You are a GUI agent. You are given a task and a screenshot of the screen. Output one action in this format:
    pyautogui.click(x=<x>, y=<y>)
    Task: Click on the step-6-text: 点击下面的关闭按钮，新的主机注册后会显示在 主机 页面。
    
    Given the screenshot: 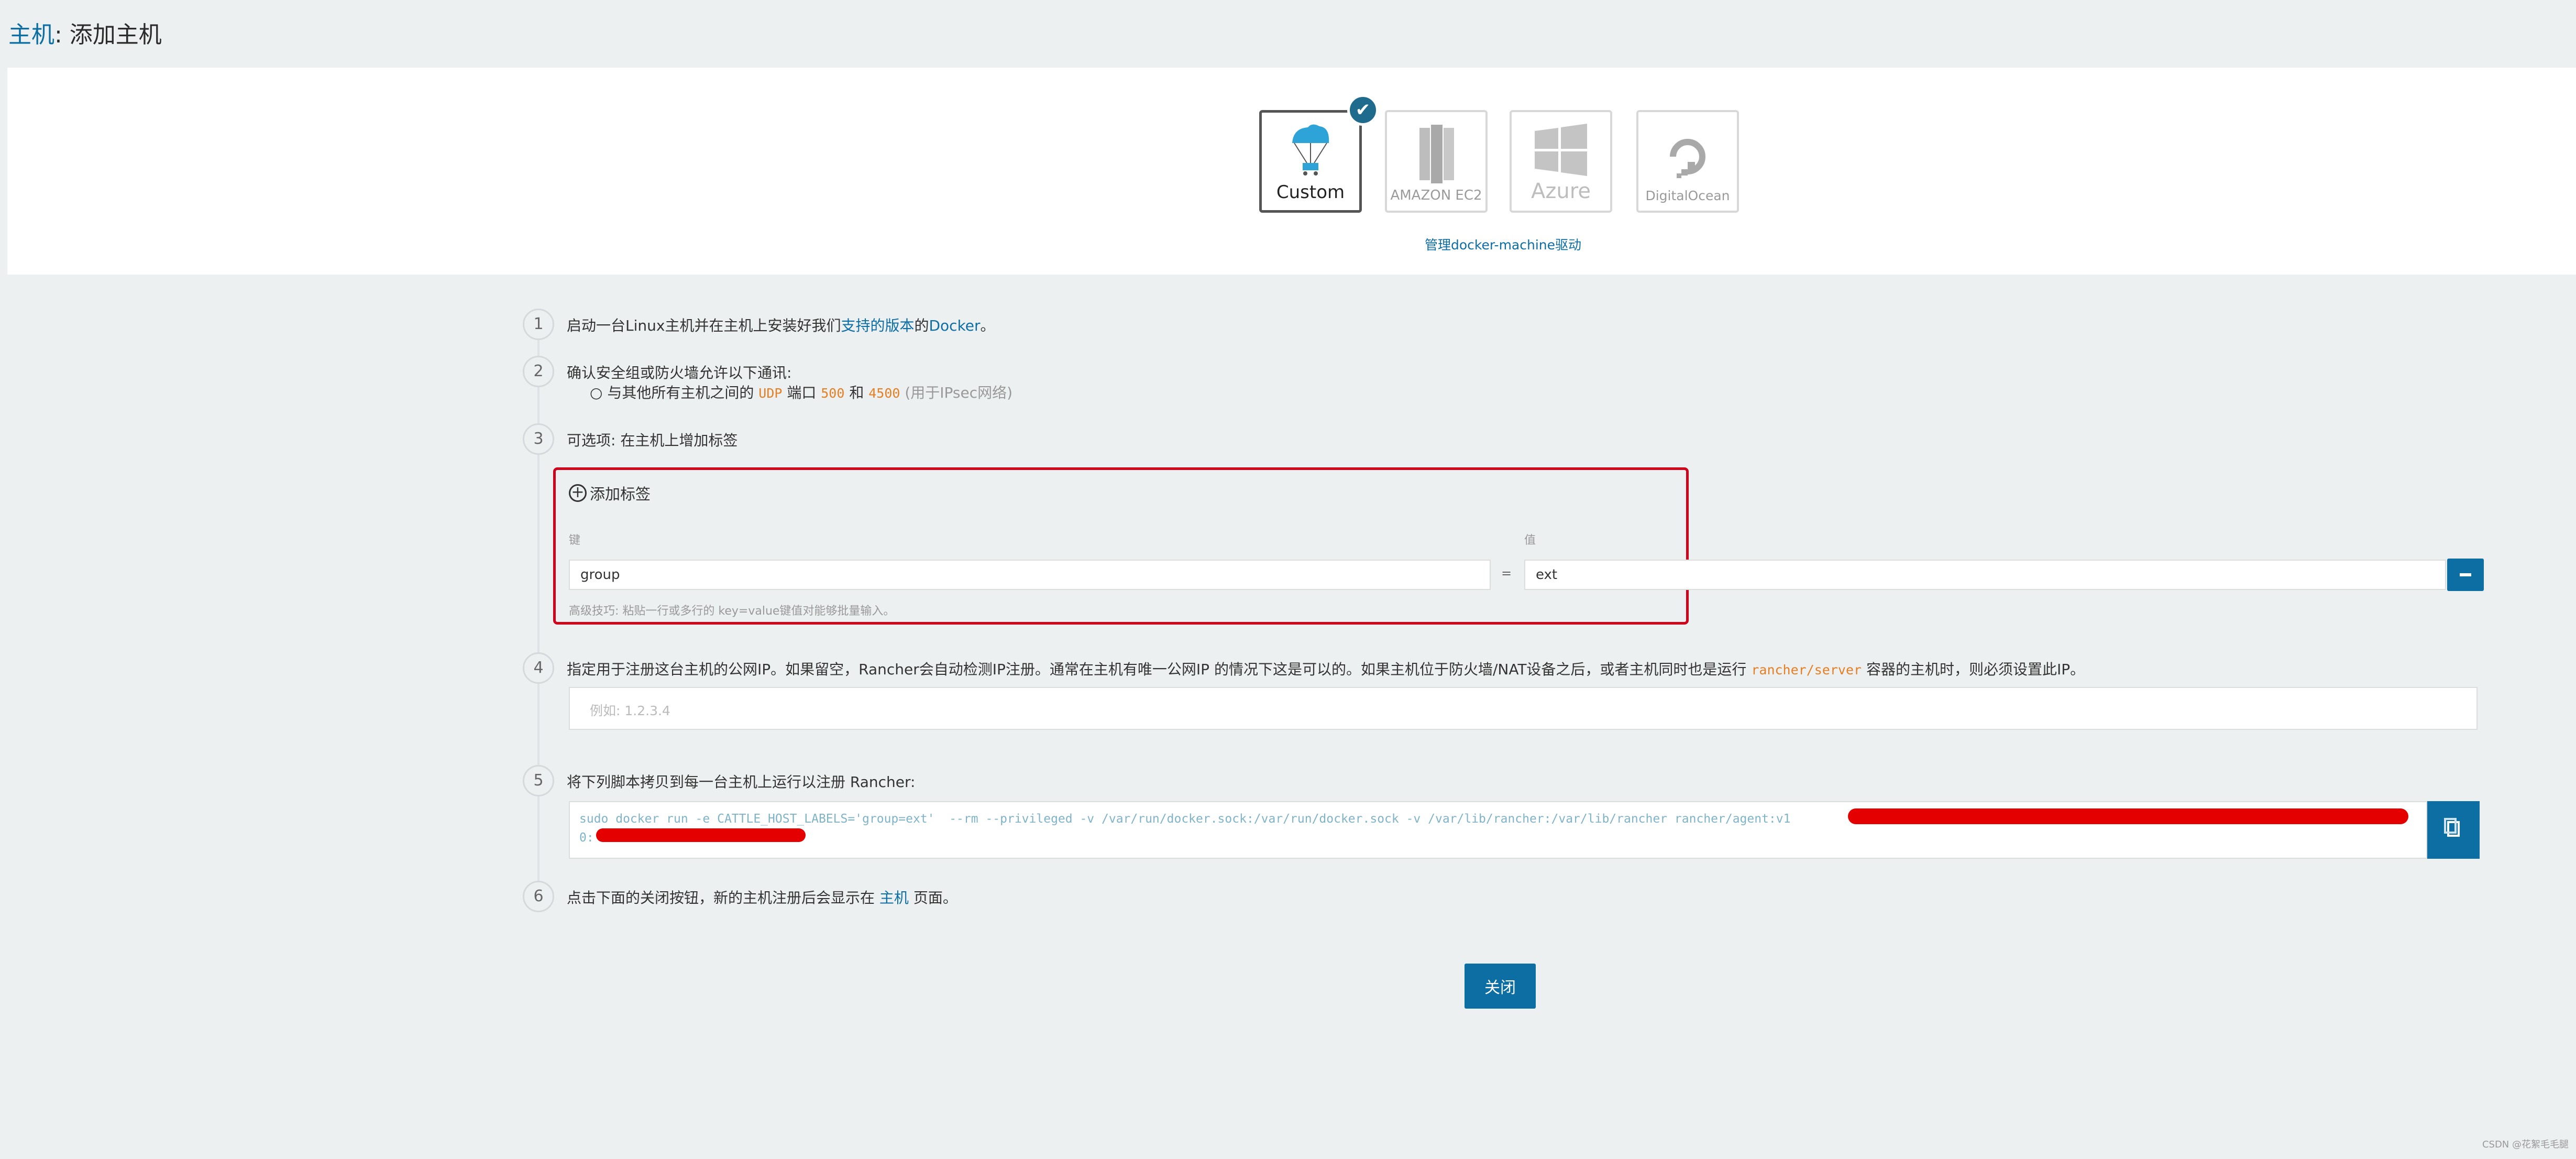 What is the action you would take?
    pyautogui.click(x=762, y=897)
    